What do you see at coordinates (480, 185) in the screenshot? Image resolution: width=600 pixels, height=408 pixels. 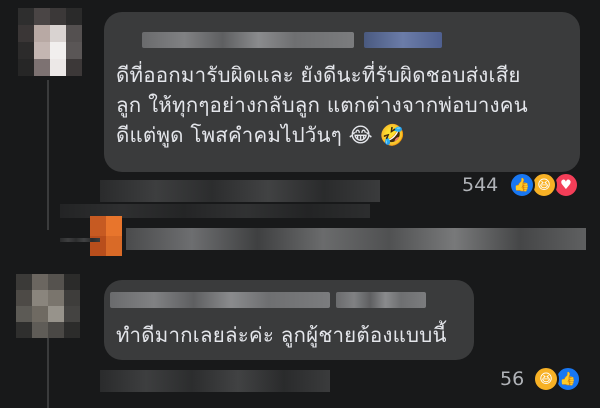 I see `reaction-count: 544` at bounding box center [480, 185].